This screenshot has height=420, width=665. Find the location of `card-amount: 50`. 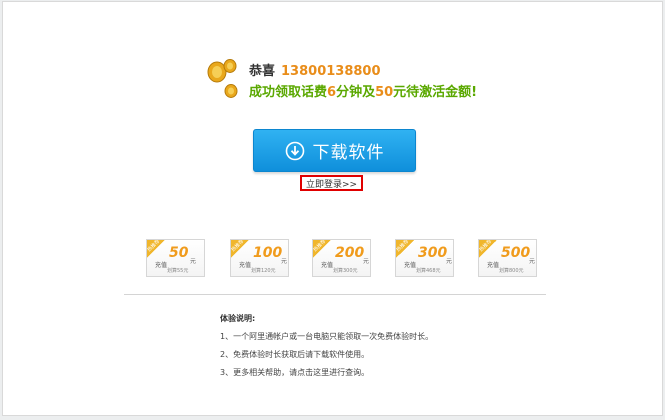

card-amount: 50 is located at coordinates (179, 253).